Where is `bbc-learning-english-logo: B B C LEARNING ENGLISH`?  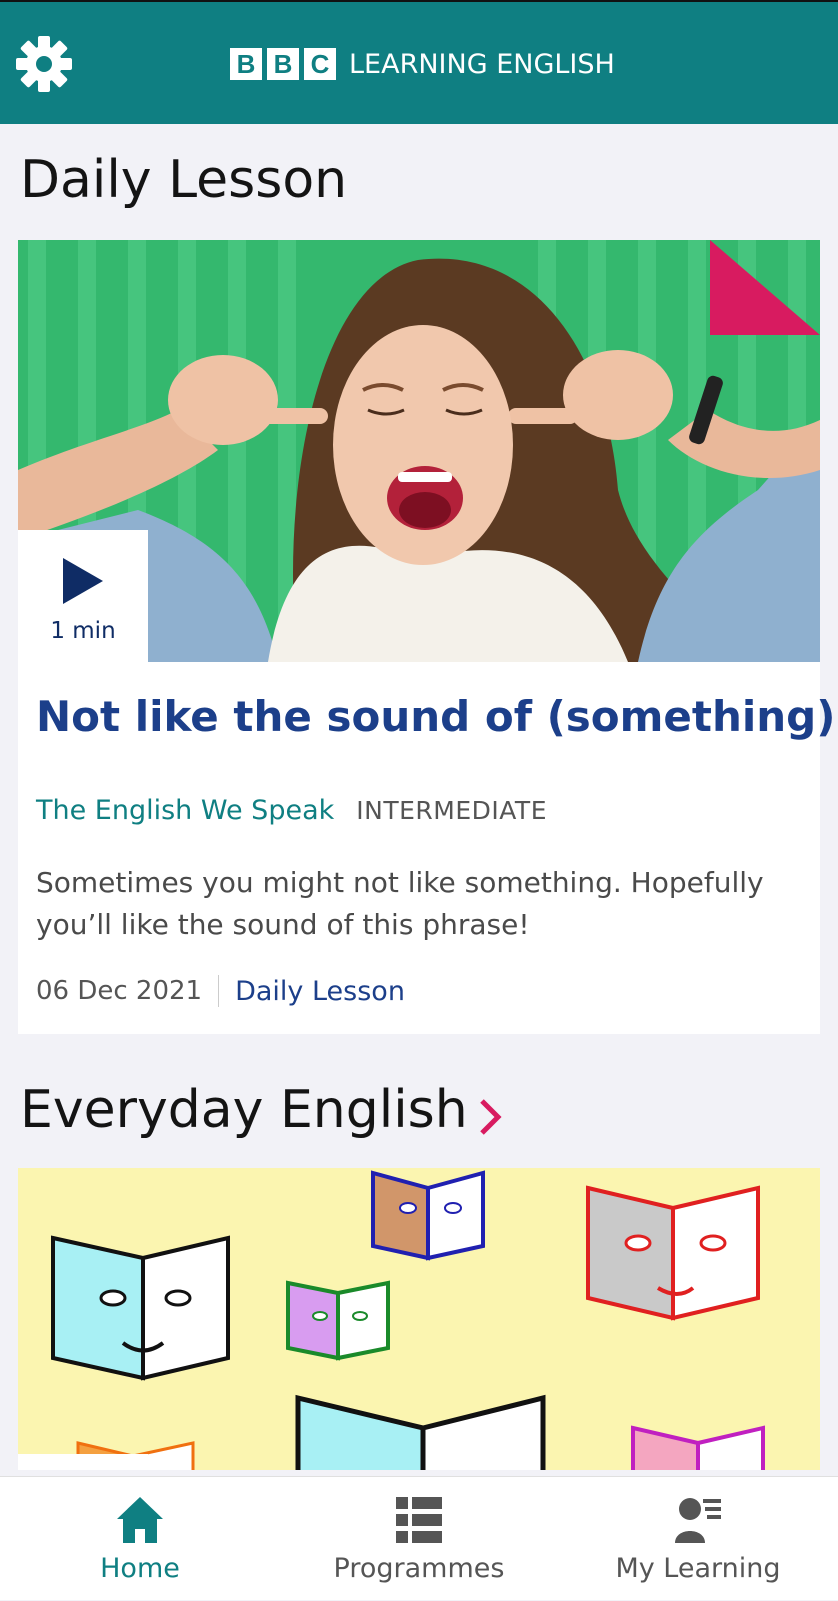
bbc-learning-english-logo: B B C LEARNING ENGLISH is located at coordinates (422, 64).